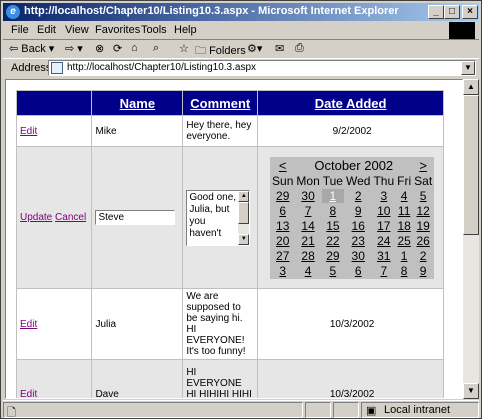  What do you see at coordinates (20, 30) in the screenshot?
I see `menu-file: File` at bounding box center [20, 30].